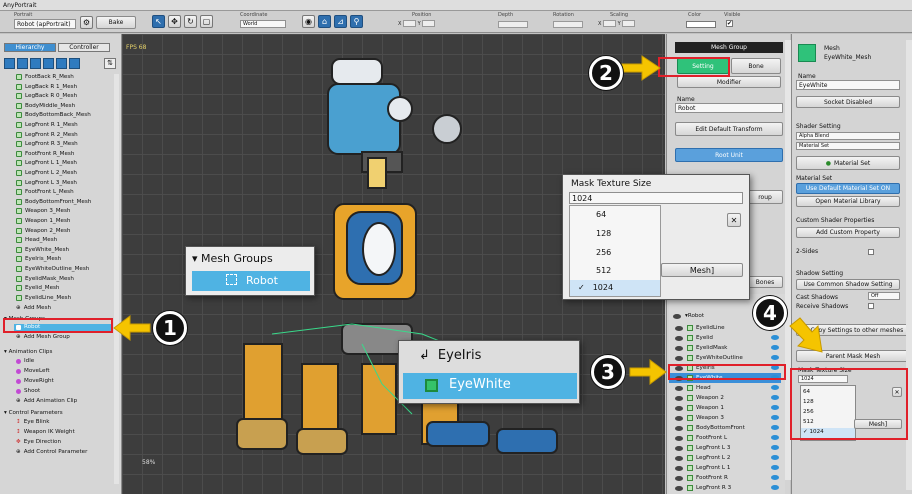 This screenshot has height=494, width=912. Describe the element at coordinates (32, 422) in the screenshot. I see `param-eye-blink: ↕ Eye Blink` at that location.